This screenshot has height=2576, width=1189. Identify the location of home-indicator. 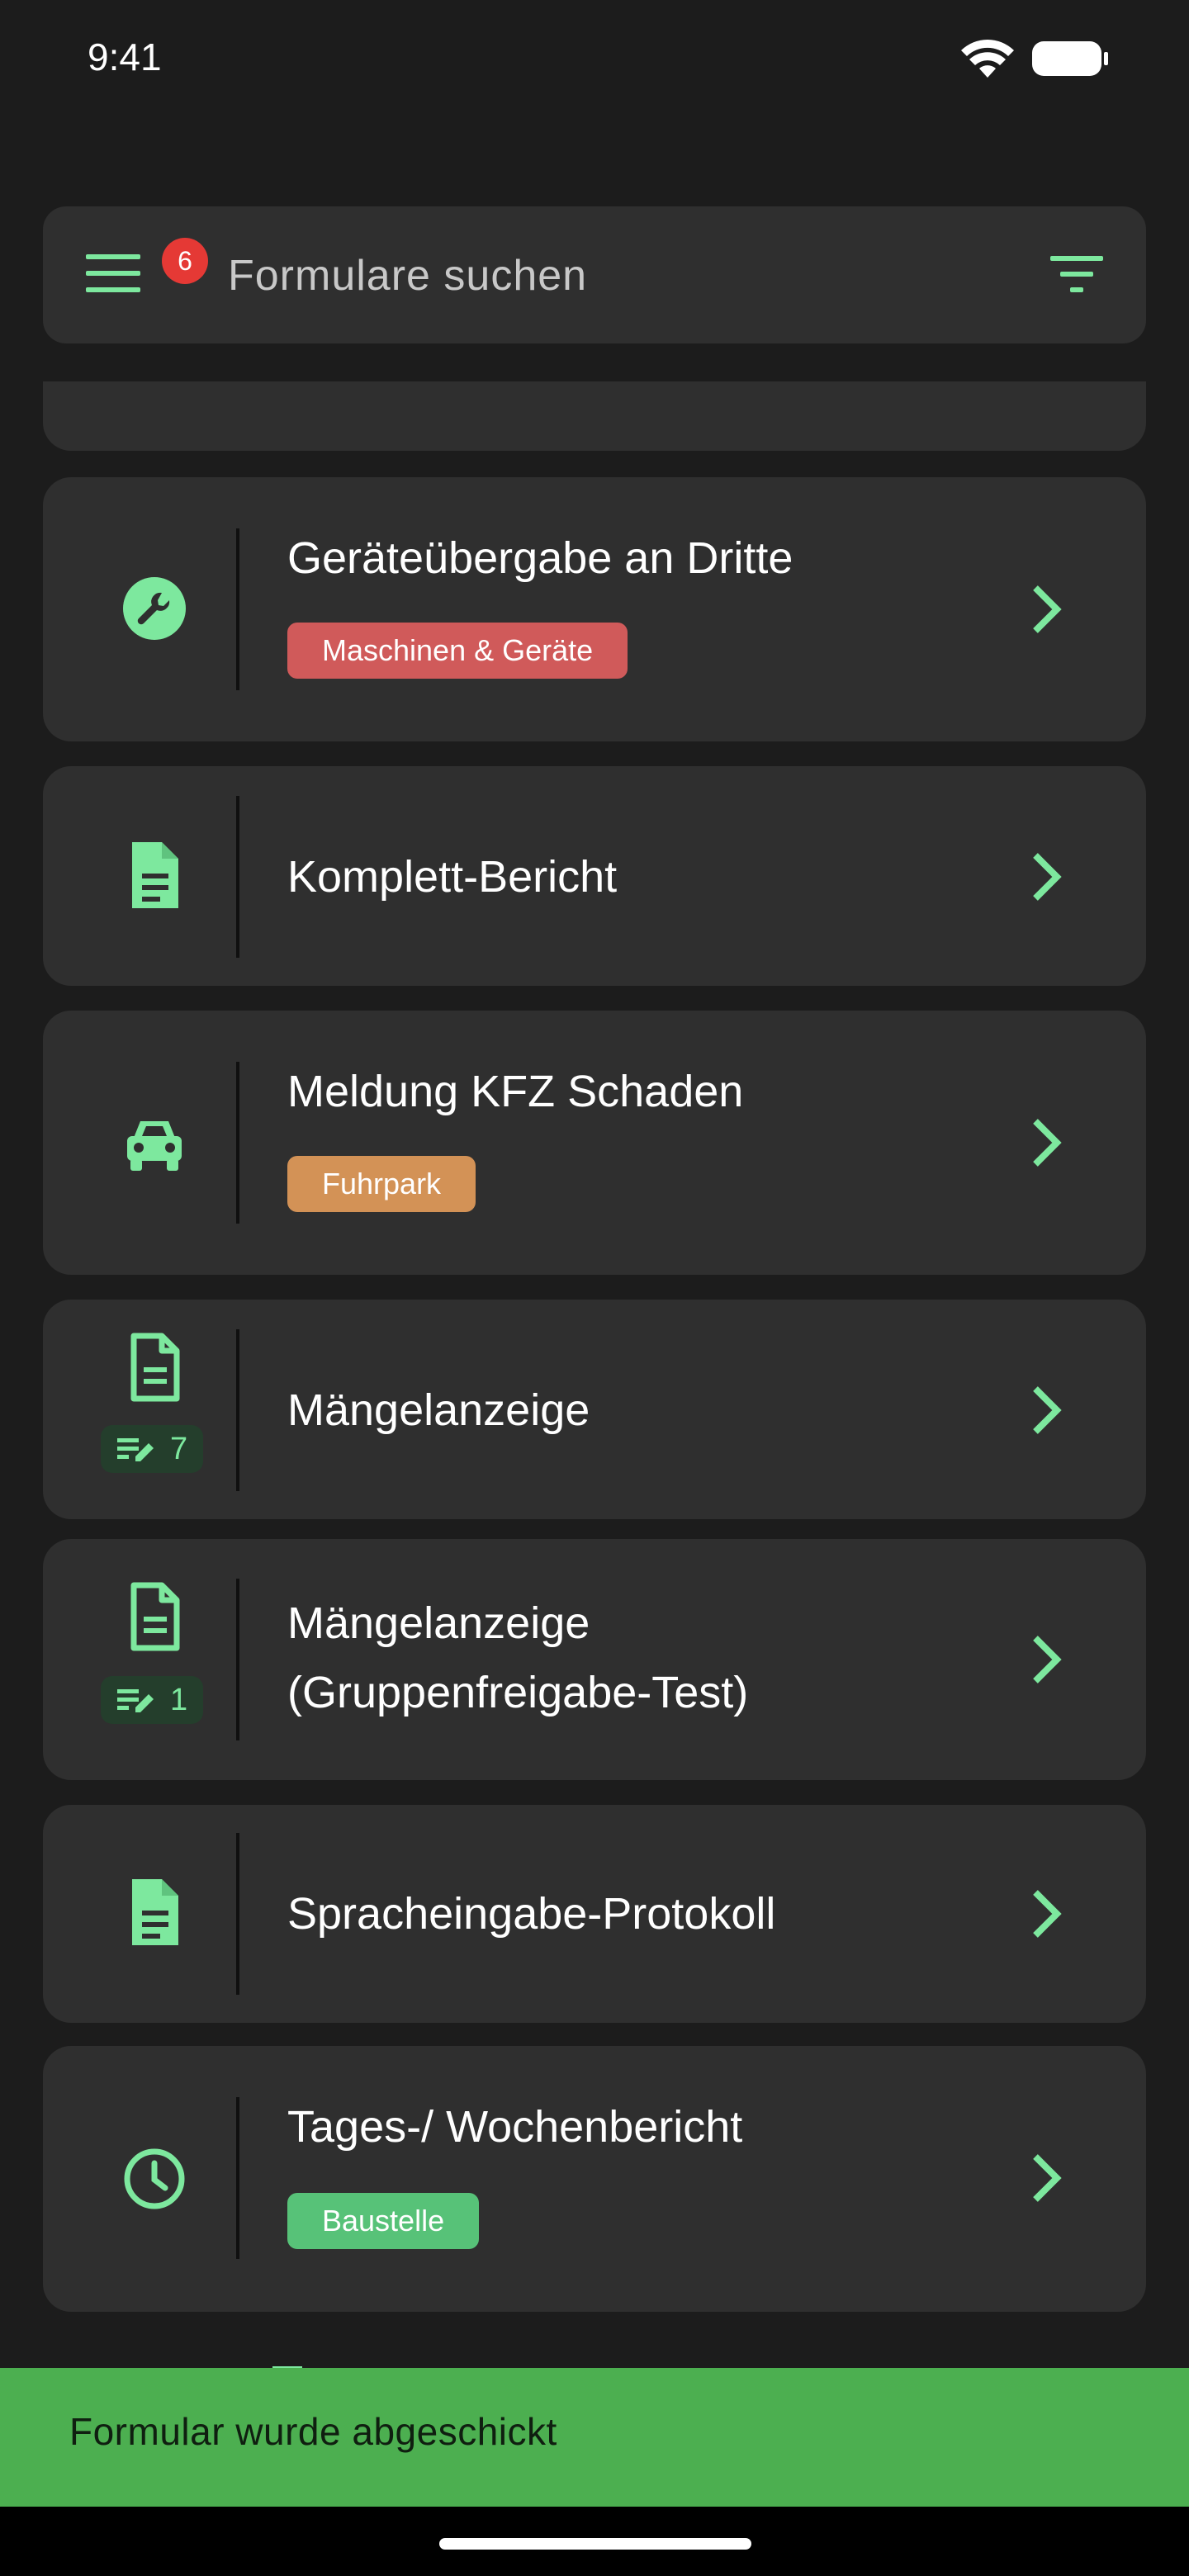
(595, 2544).